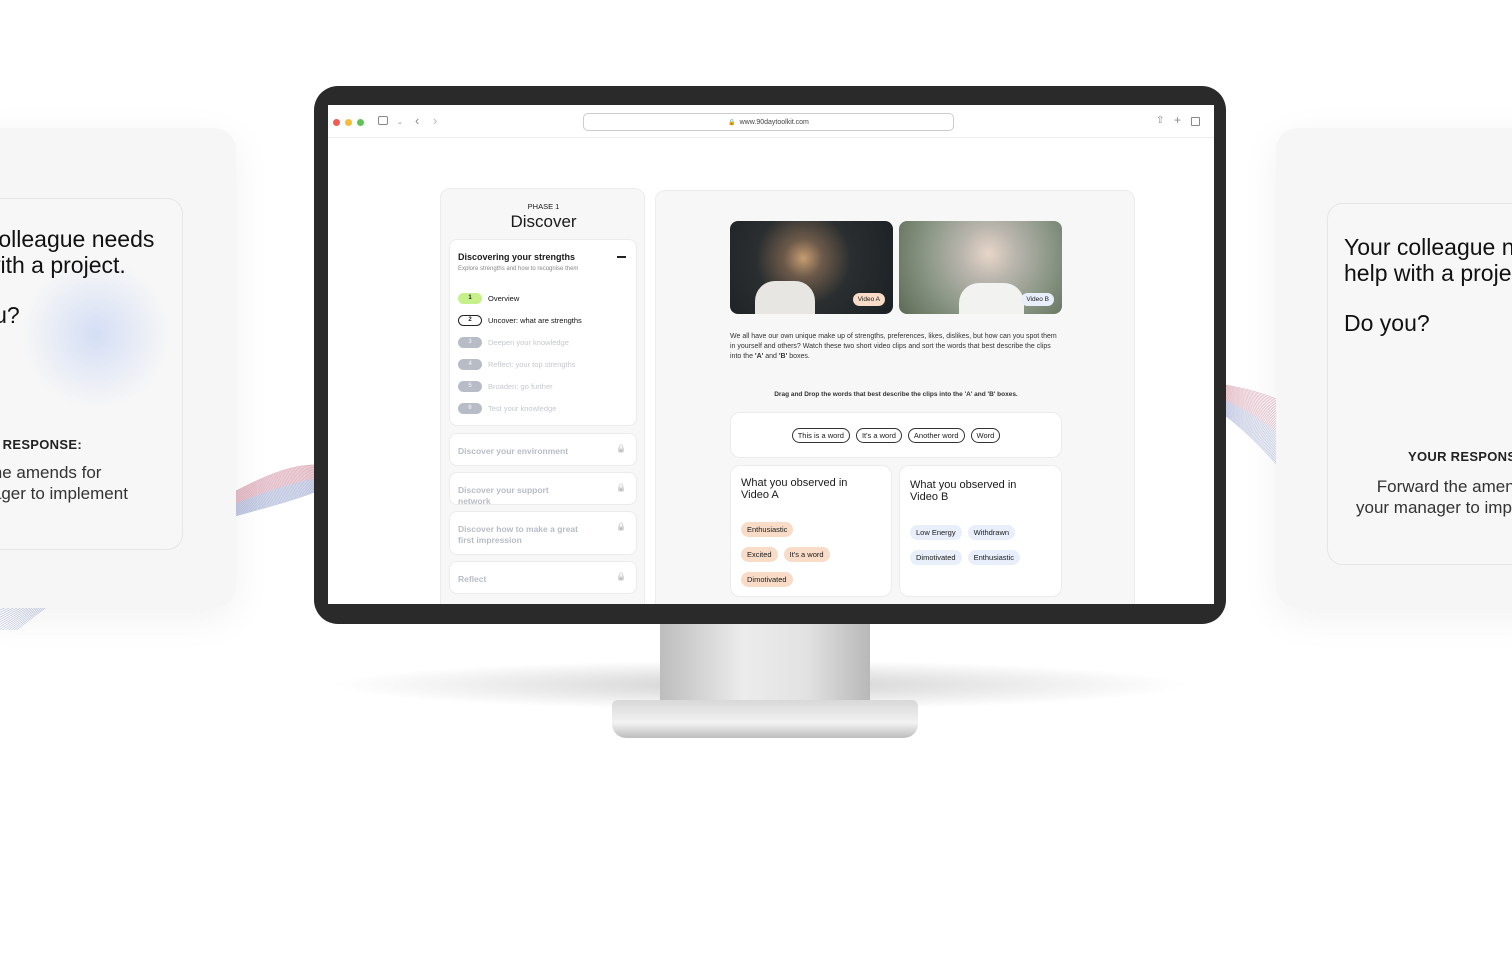 This screenshot has height=956, width=1512. I want to click on phase-label: PHASE 1, so click(543, 206).